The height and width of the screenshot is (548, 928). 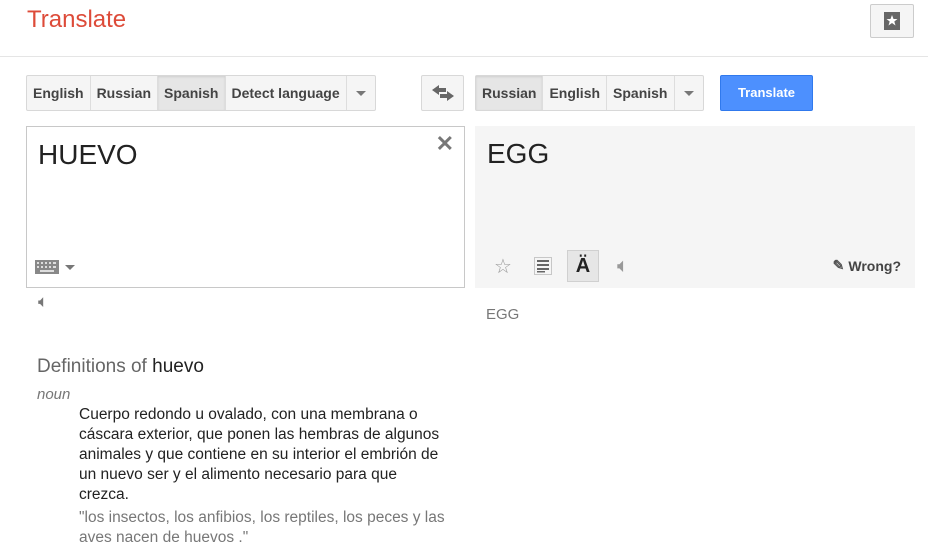 I want to click on source-lang-russian: Russian, so click(x=125, y=93).